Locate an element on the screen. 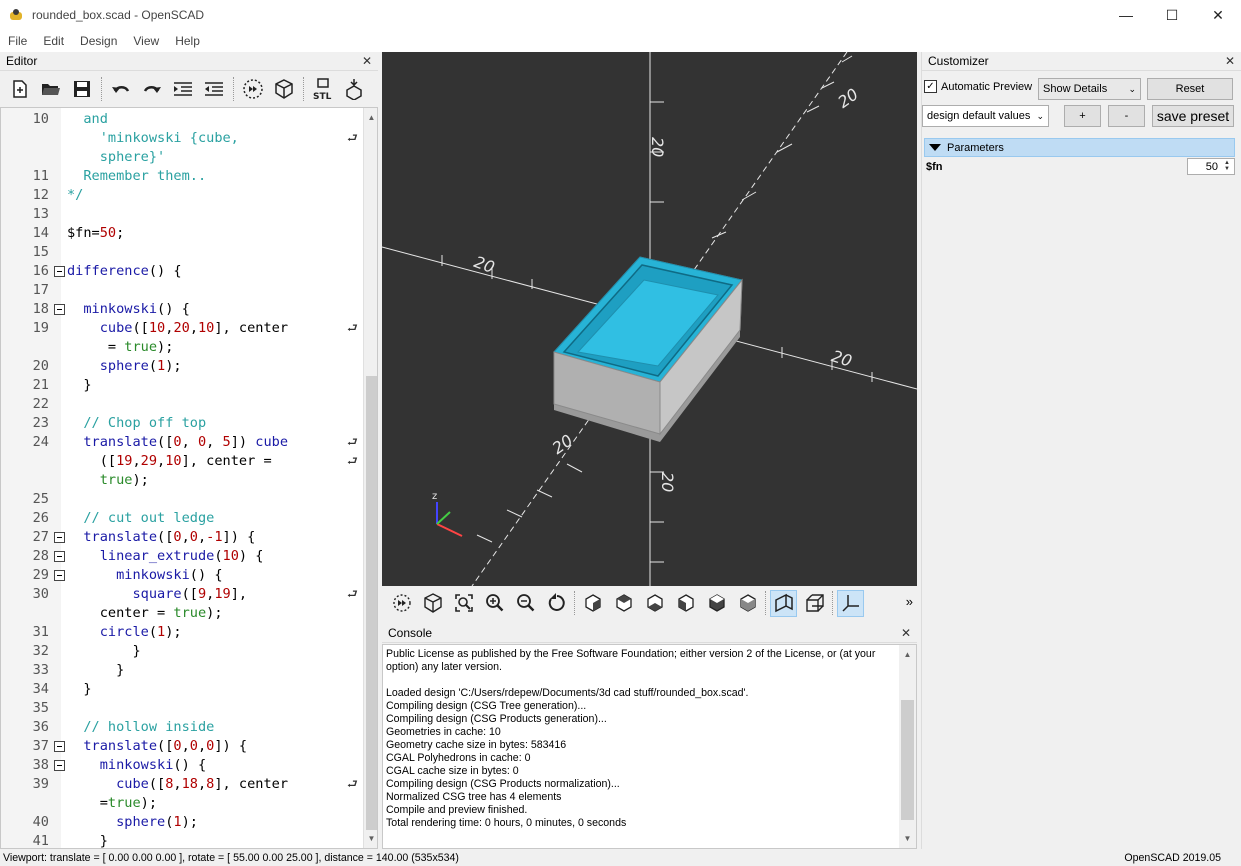 The image size is (1241, 866). editor-close-button: ✕ is located at coordinates (367, 61).